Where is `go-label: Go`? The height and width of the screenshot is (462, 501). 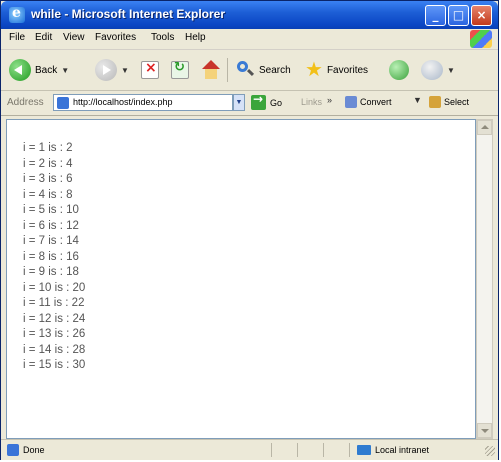
go-label: Go is located at coordinates (276, 102).